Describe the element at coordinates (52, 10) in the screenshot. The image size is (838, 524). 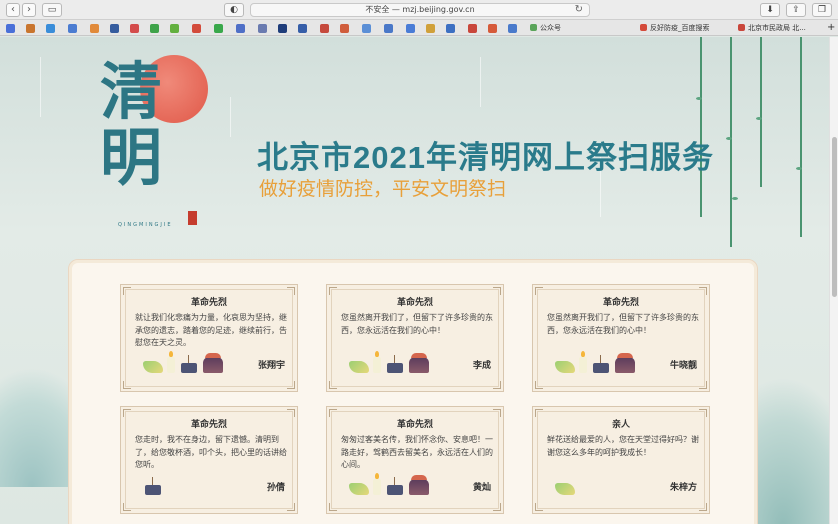
I see `sidebar-icon: ▭` at that location.